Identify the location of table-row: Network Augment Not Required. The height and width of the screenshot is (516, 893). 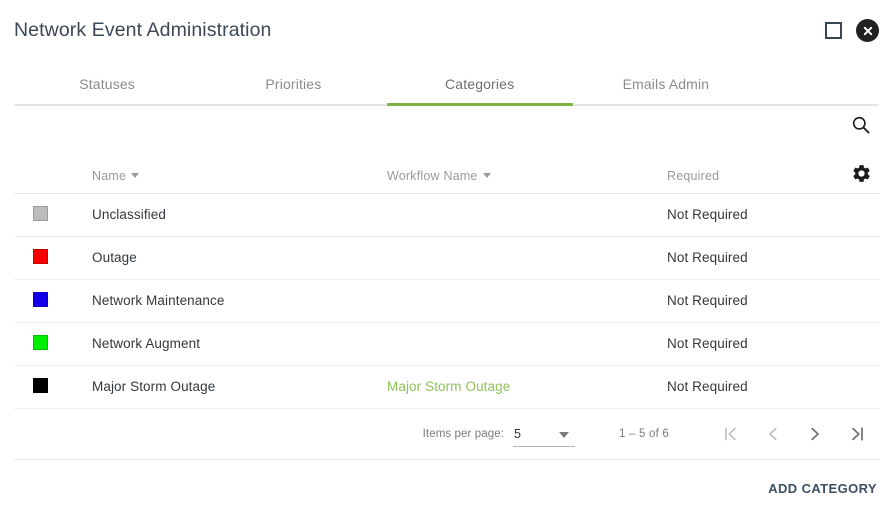
(447, 344).